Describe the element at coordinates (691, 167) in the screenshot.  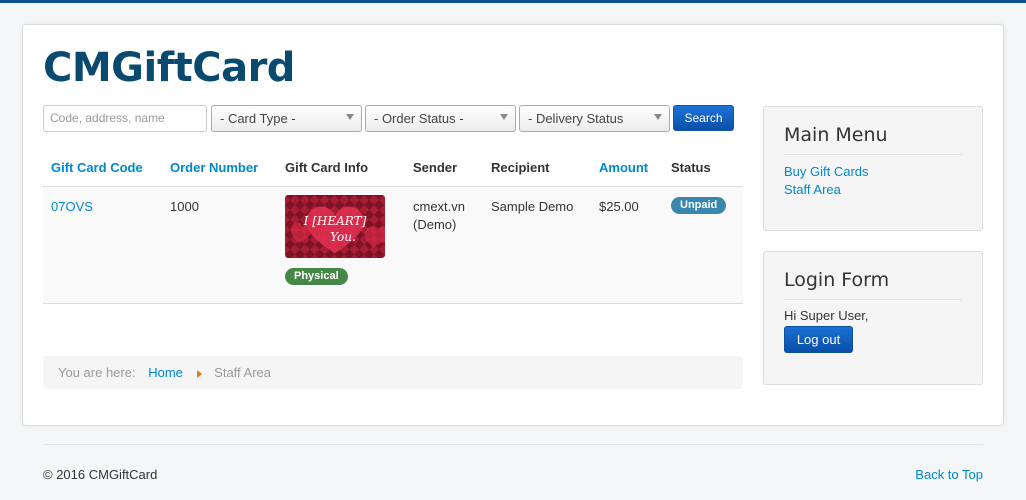
I see `column-header-status: Status` at that location.